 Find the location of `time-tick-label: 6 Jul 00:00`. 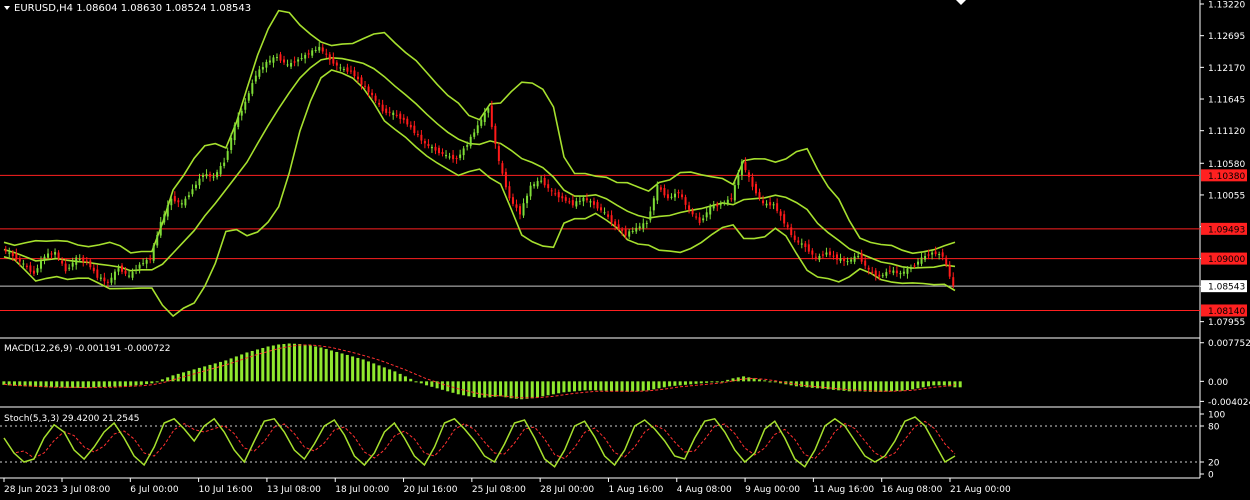

time-tick-label: 6 Jul 00:00 is located at coordinates (154, 490).